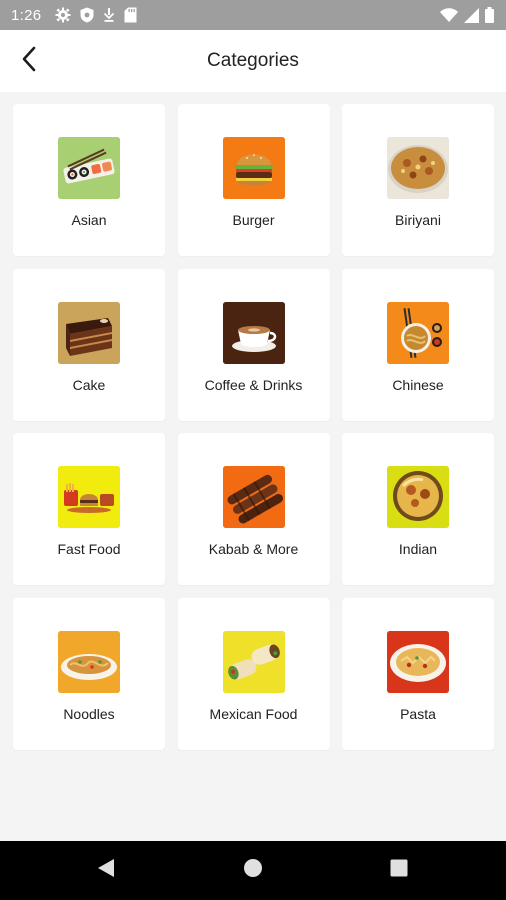  I want to click on category-card-coffee-drinks: Coffee & Drinks, so click(253, 344).